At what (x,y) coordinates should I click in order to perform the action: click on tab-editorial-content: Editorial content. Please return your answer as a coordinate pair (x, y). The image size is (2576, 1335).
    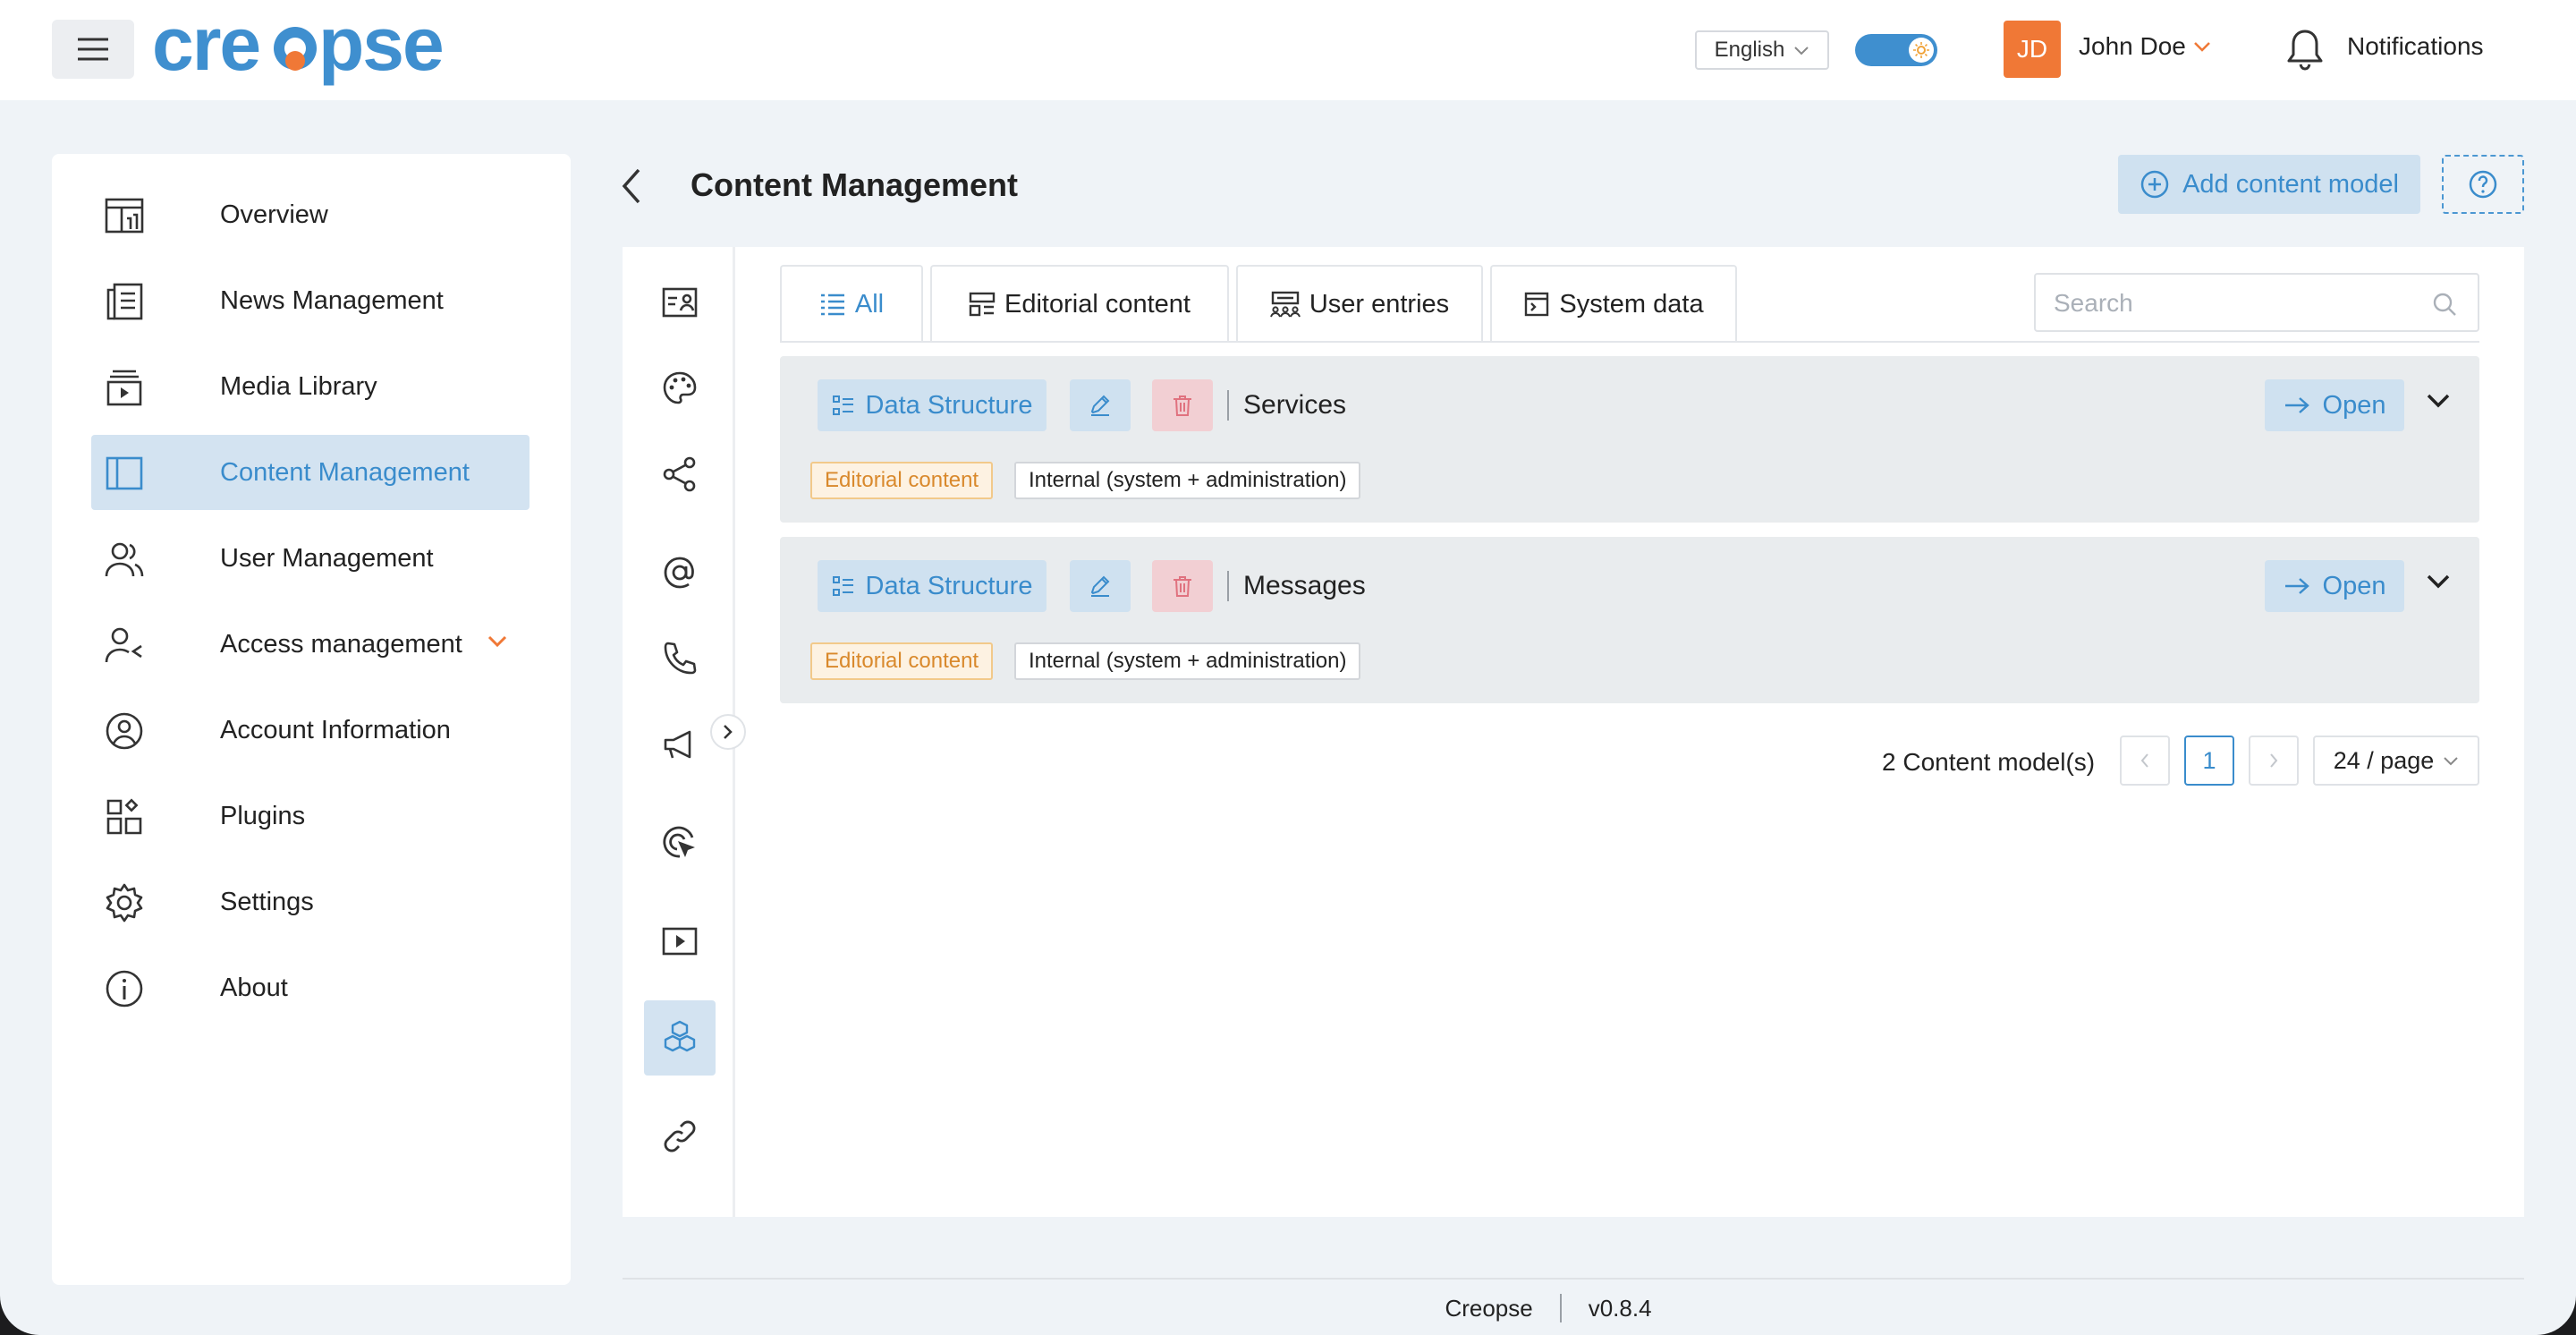
    Looking at the image, I should click on (1079, 303).